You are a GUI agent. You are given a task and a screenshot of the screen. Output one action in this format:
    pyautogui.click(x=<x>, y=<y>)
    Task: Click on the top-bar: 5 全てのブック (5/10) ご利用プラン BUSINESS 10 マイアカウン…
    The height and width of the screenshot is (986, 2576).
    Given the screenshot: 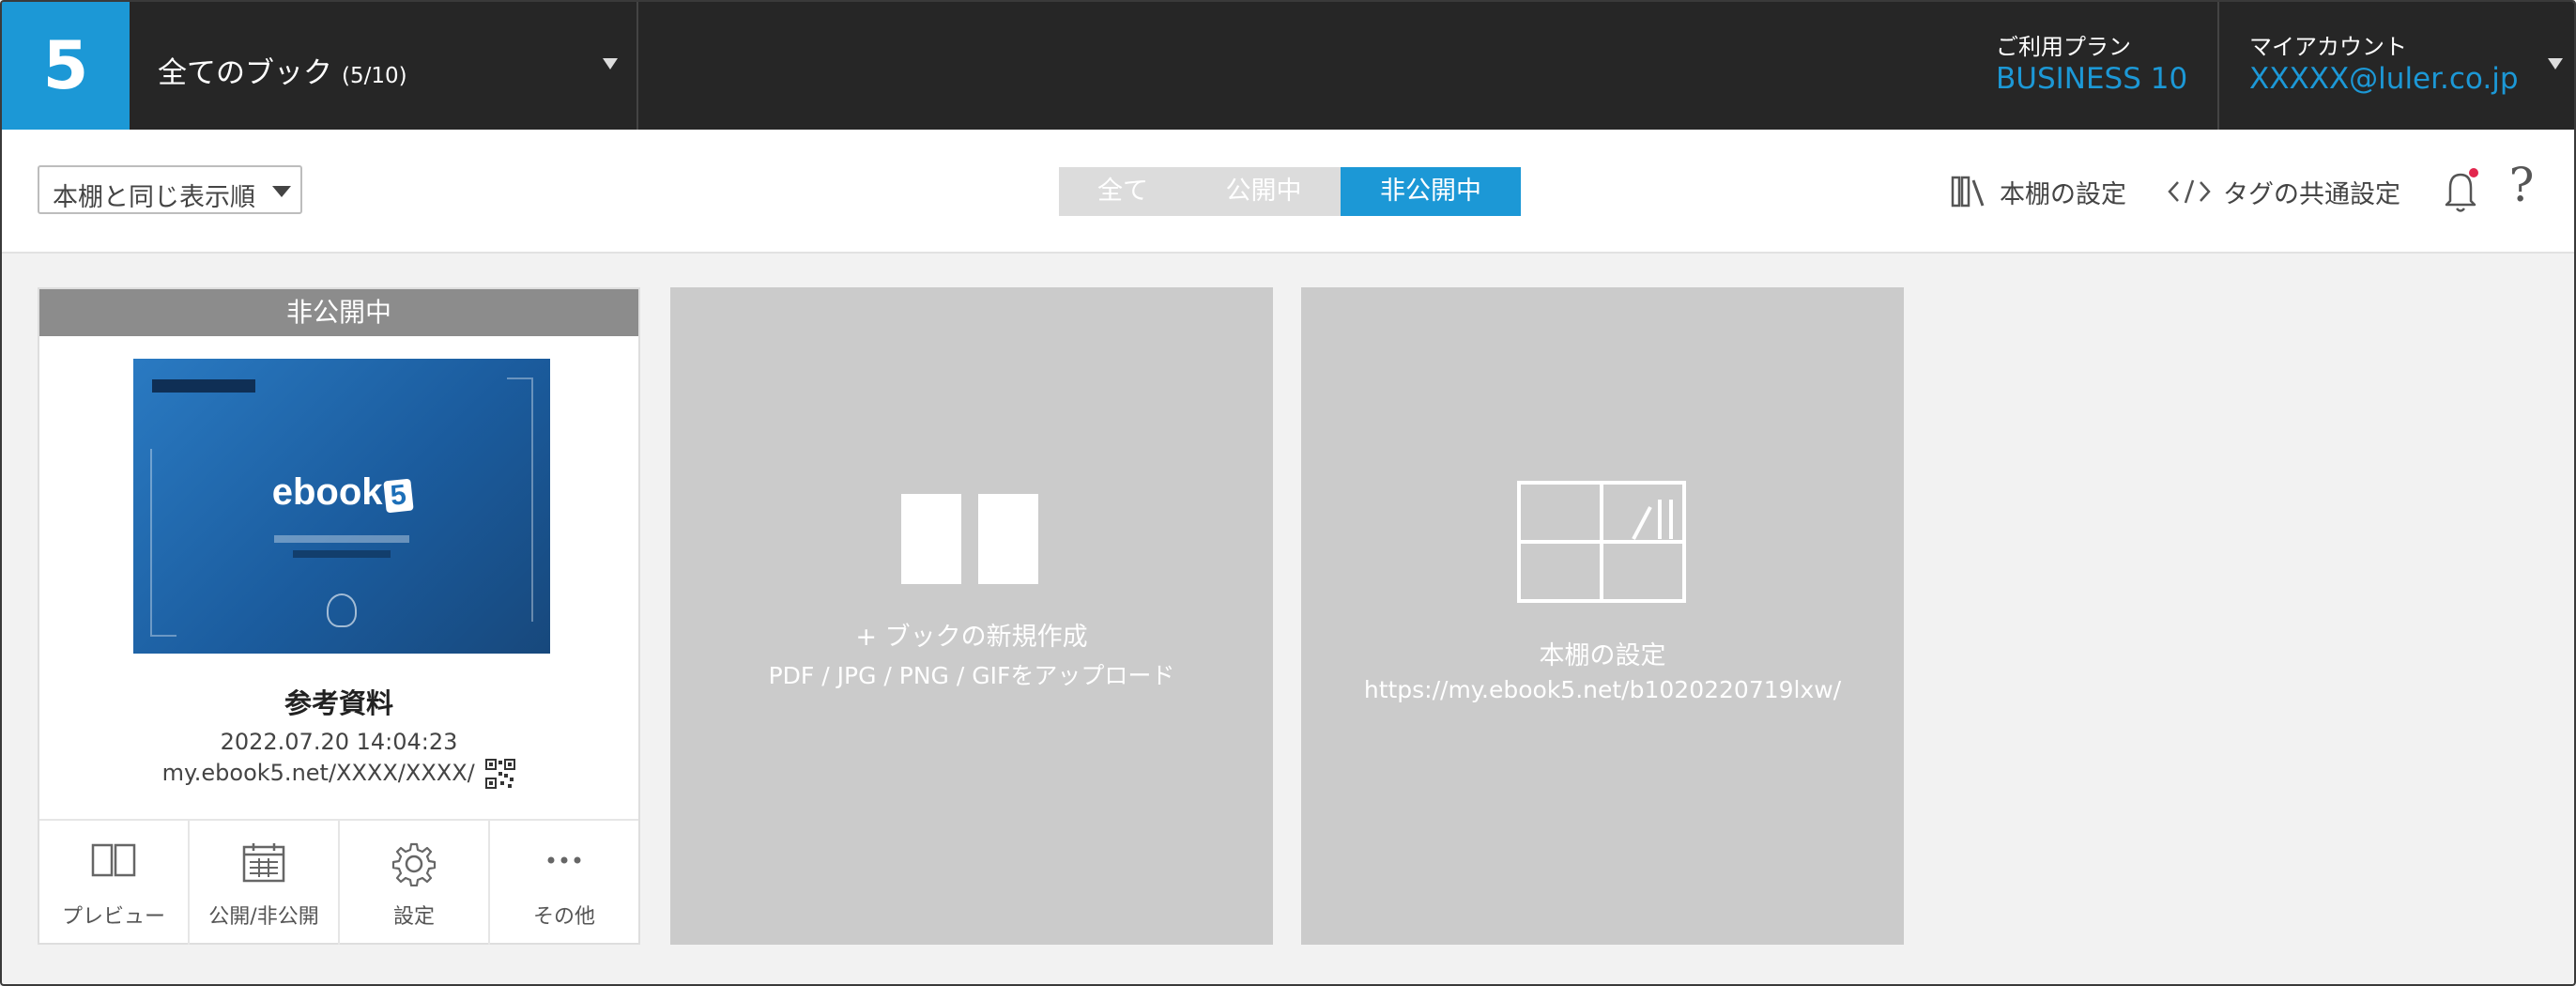 What is the action you would take?
    pyautogui.click(x=1288, y=66)
    